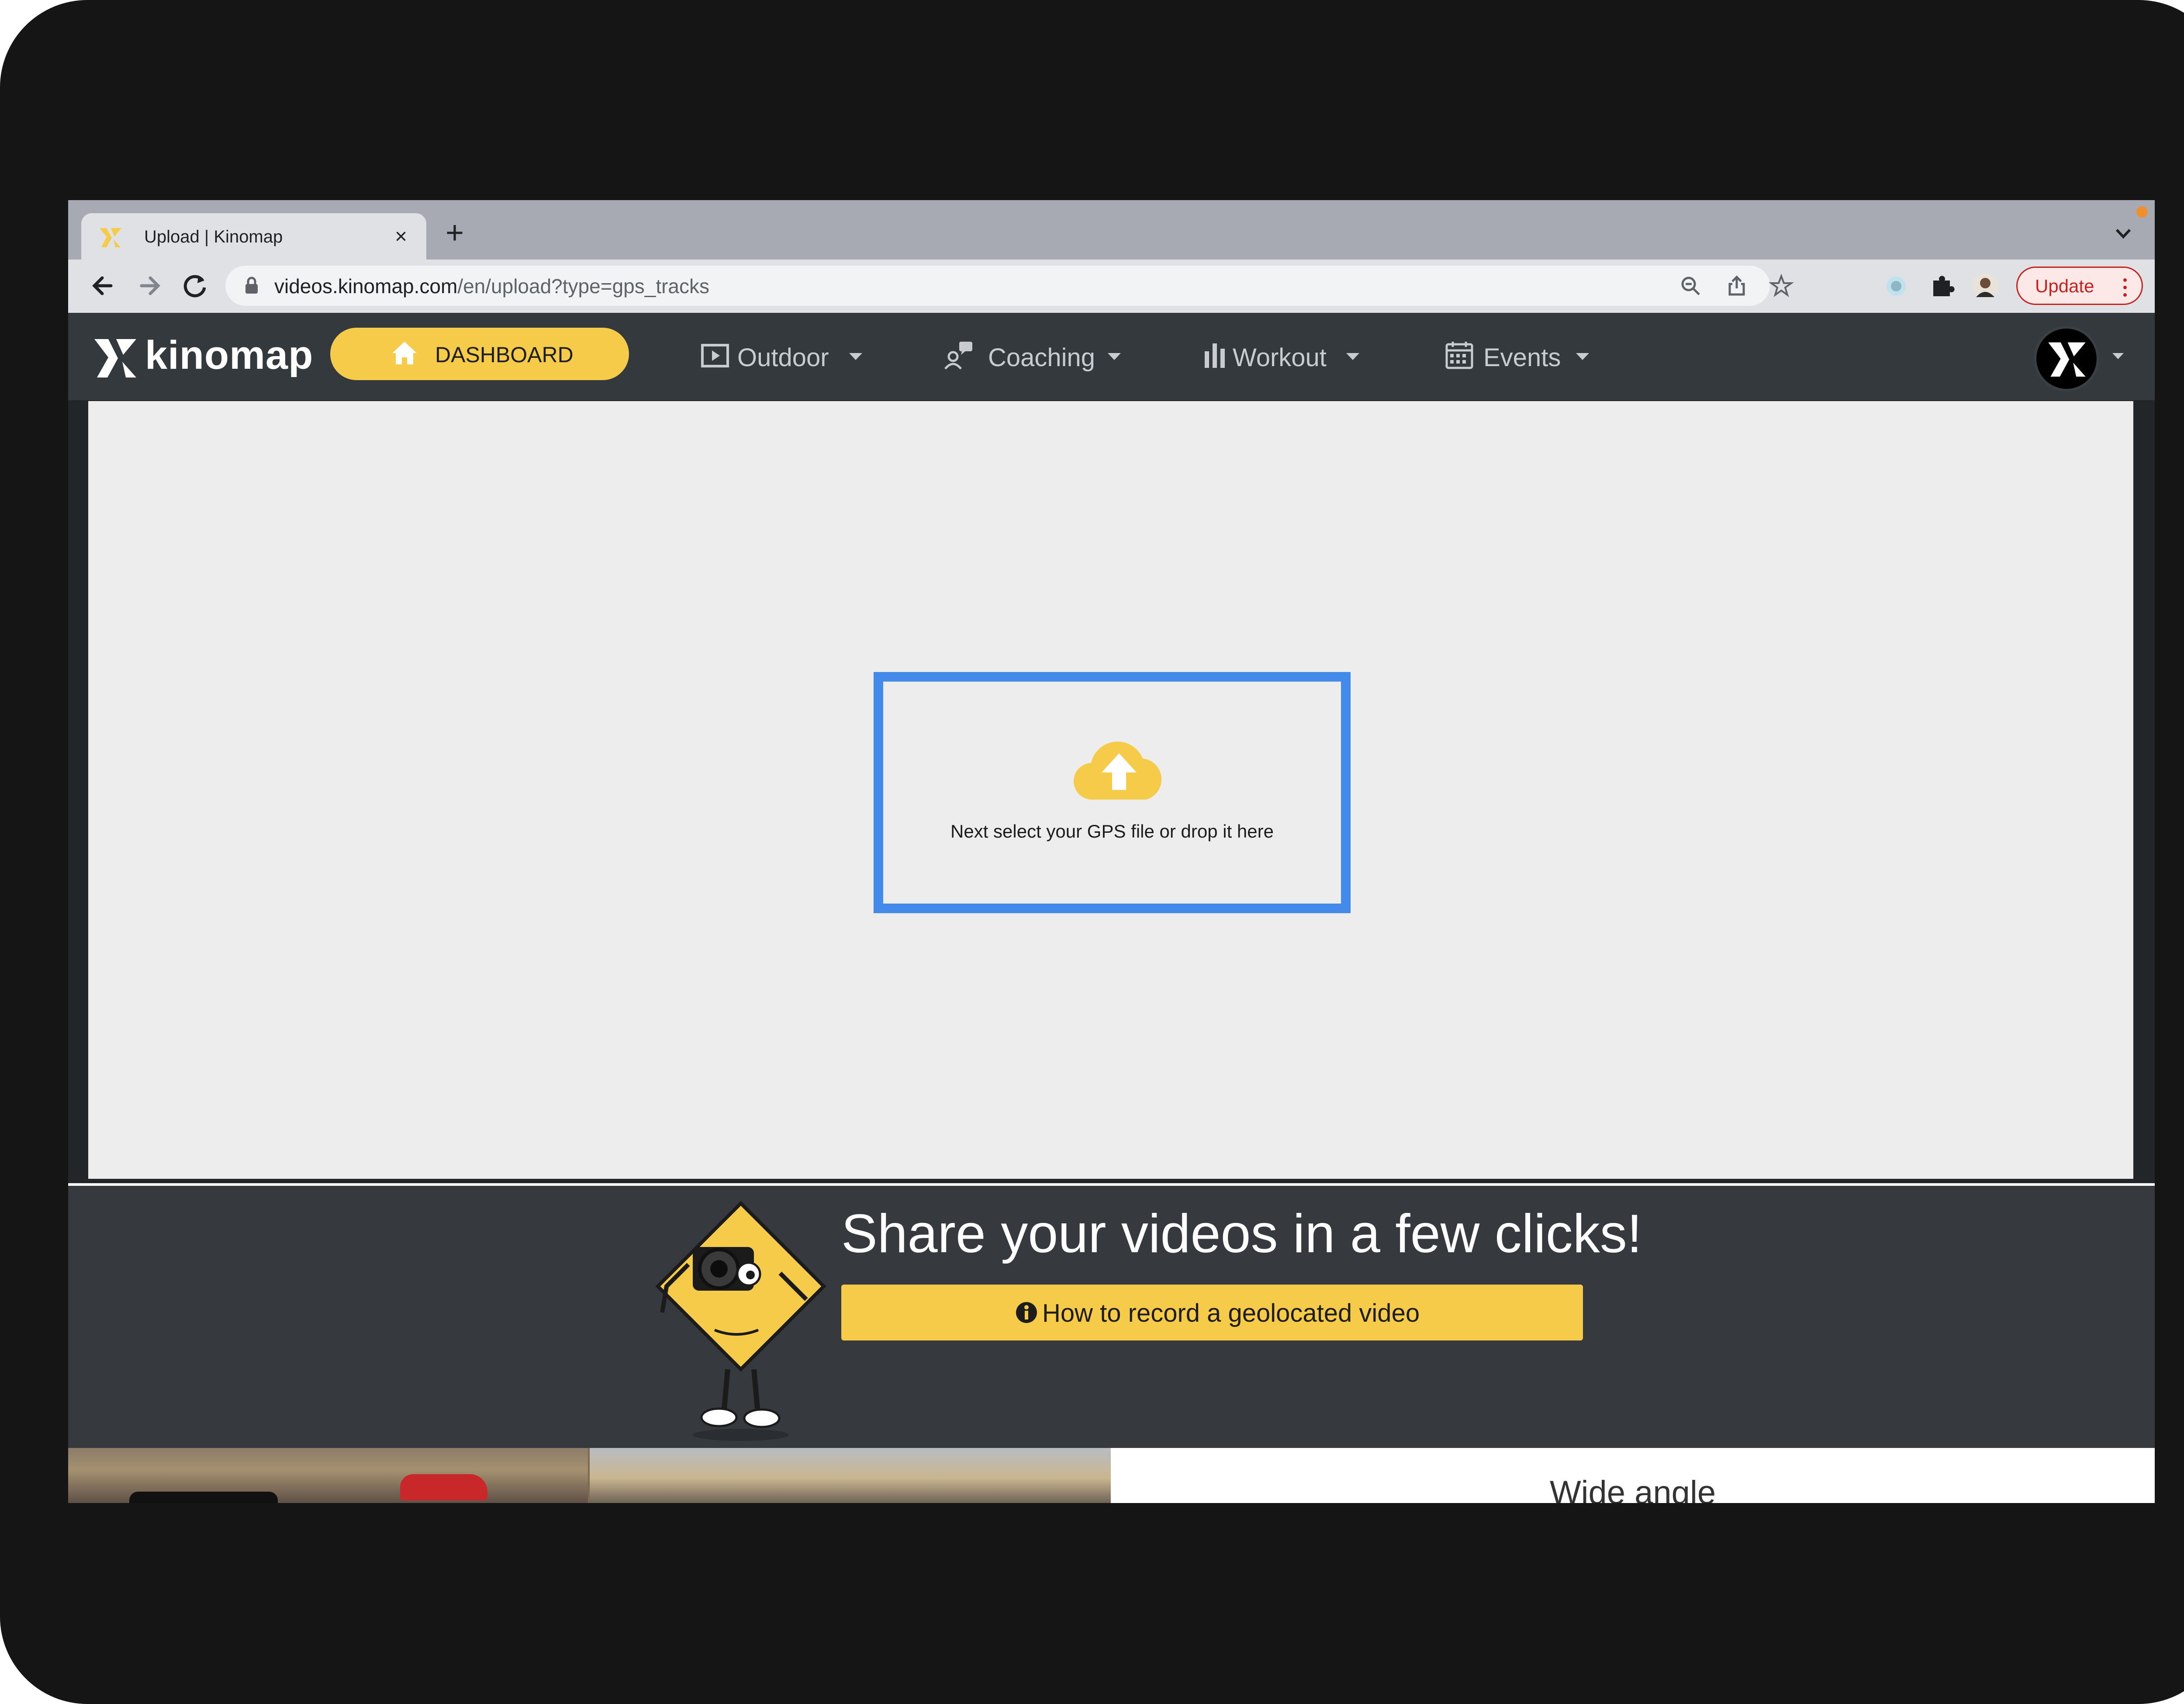 The image size is (2184, 1704). What do you see at coordinates (504, 355) in the screenshot?
I see `dashboard-label: DASHBOARD` at bounding box center [504, 355].